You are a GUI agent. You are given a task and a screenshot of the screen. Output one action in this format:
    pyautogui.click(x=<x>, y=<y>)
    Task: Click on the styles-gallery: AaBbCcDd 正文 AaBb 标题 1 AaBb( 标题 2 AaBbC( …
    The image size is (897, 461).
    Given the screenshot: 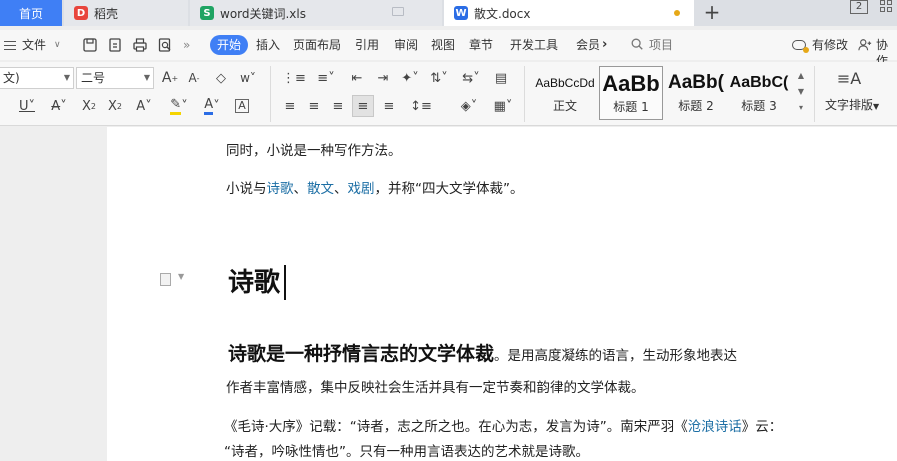 What is the action you would take?
    pyautogui.click(x=671, y=93)
    